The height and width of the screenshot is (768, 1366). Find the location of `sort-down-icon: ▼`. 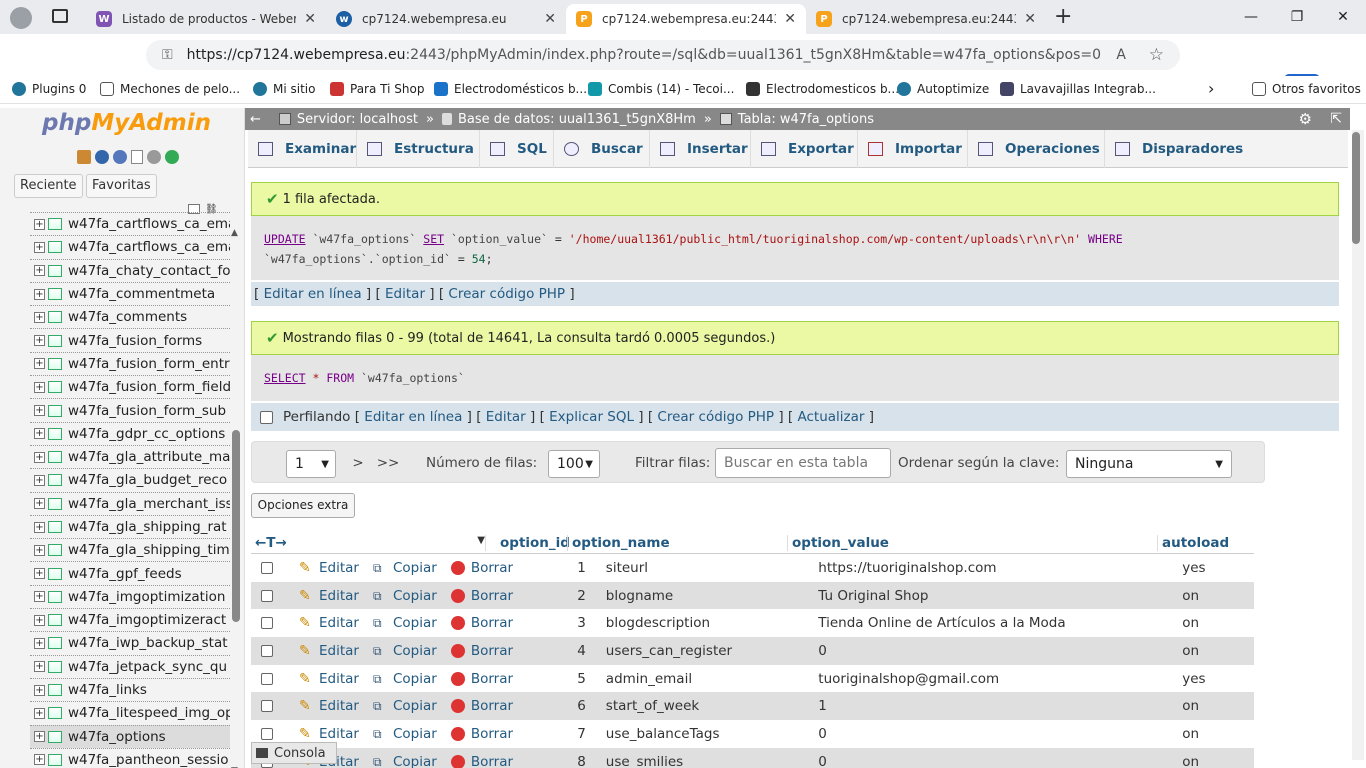

sort-down-icon: ▼ is located at coordinates (481, 540).